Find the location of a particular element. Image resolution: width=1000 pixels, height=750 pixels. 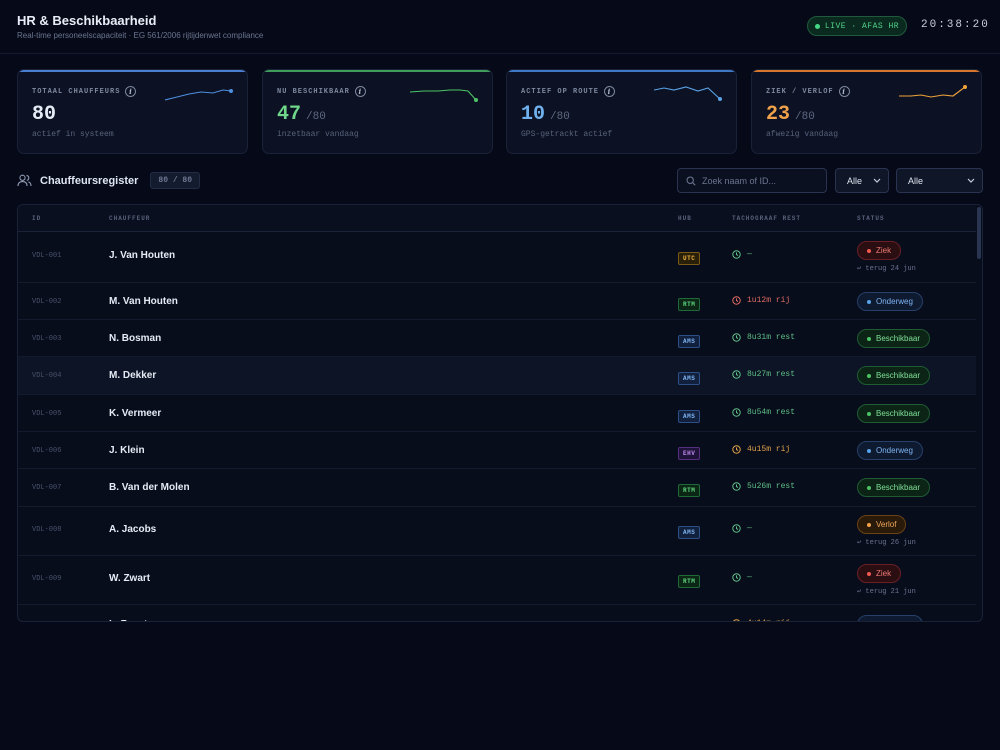

search-box is located at coordinates (752, 180).